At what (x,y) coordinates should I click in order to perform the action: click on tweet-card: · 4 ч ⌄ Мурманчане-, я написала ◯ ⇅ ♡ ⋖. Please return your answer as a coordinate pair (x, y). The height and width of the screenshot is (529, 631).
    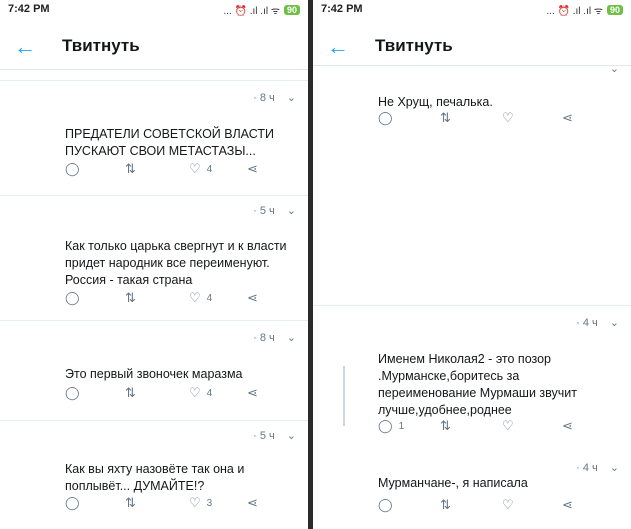
    Looking at the image, I should click on (472, 491).